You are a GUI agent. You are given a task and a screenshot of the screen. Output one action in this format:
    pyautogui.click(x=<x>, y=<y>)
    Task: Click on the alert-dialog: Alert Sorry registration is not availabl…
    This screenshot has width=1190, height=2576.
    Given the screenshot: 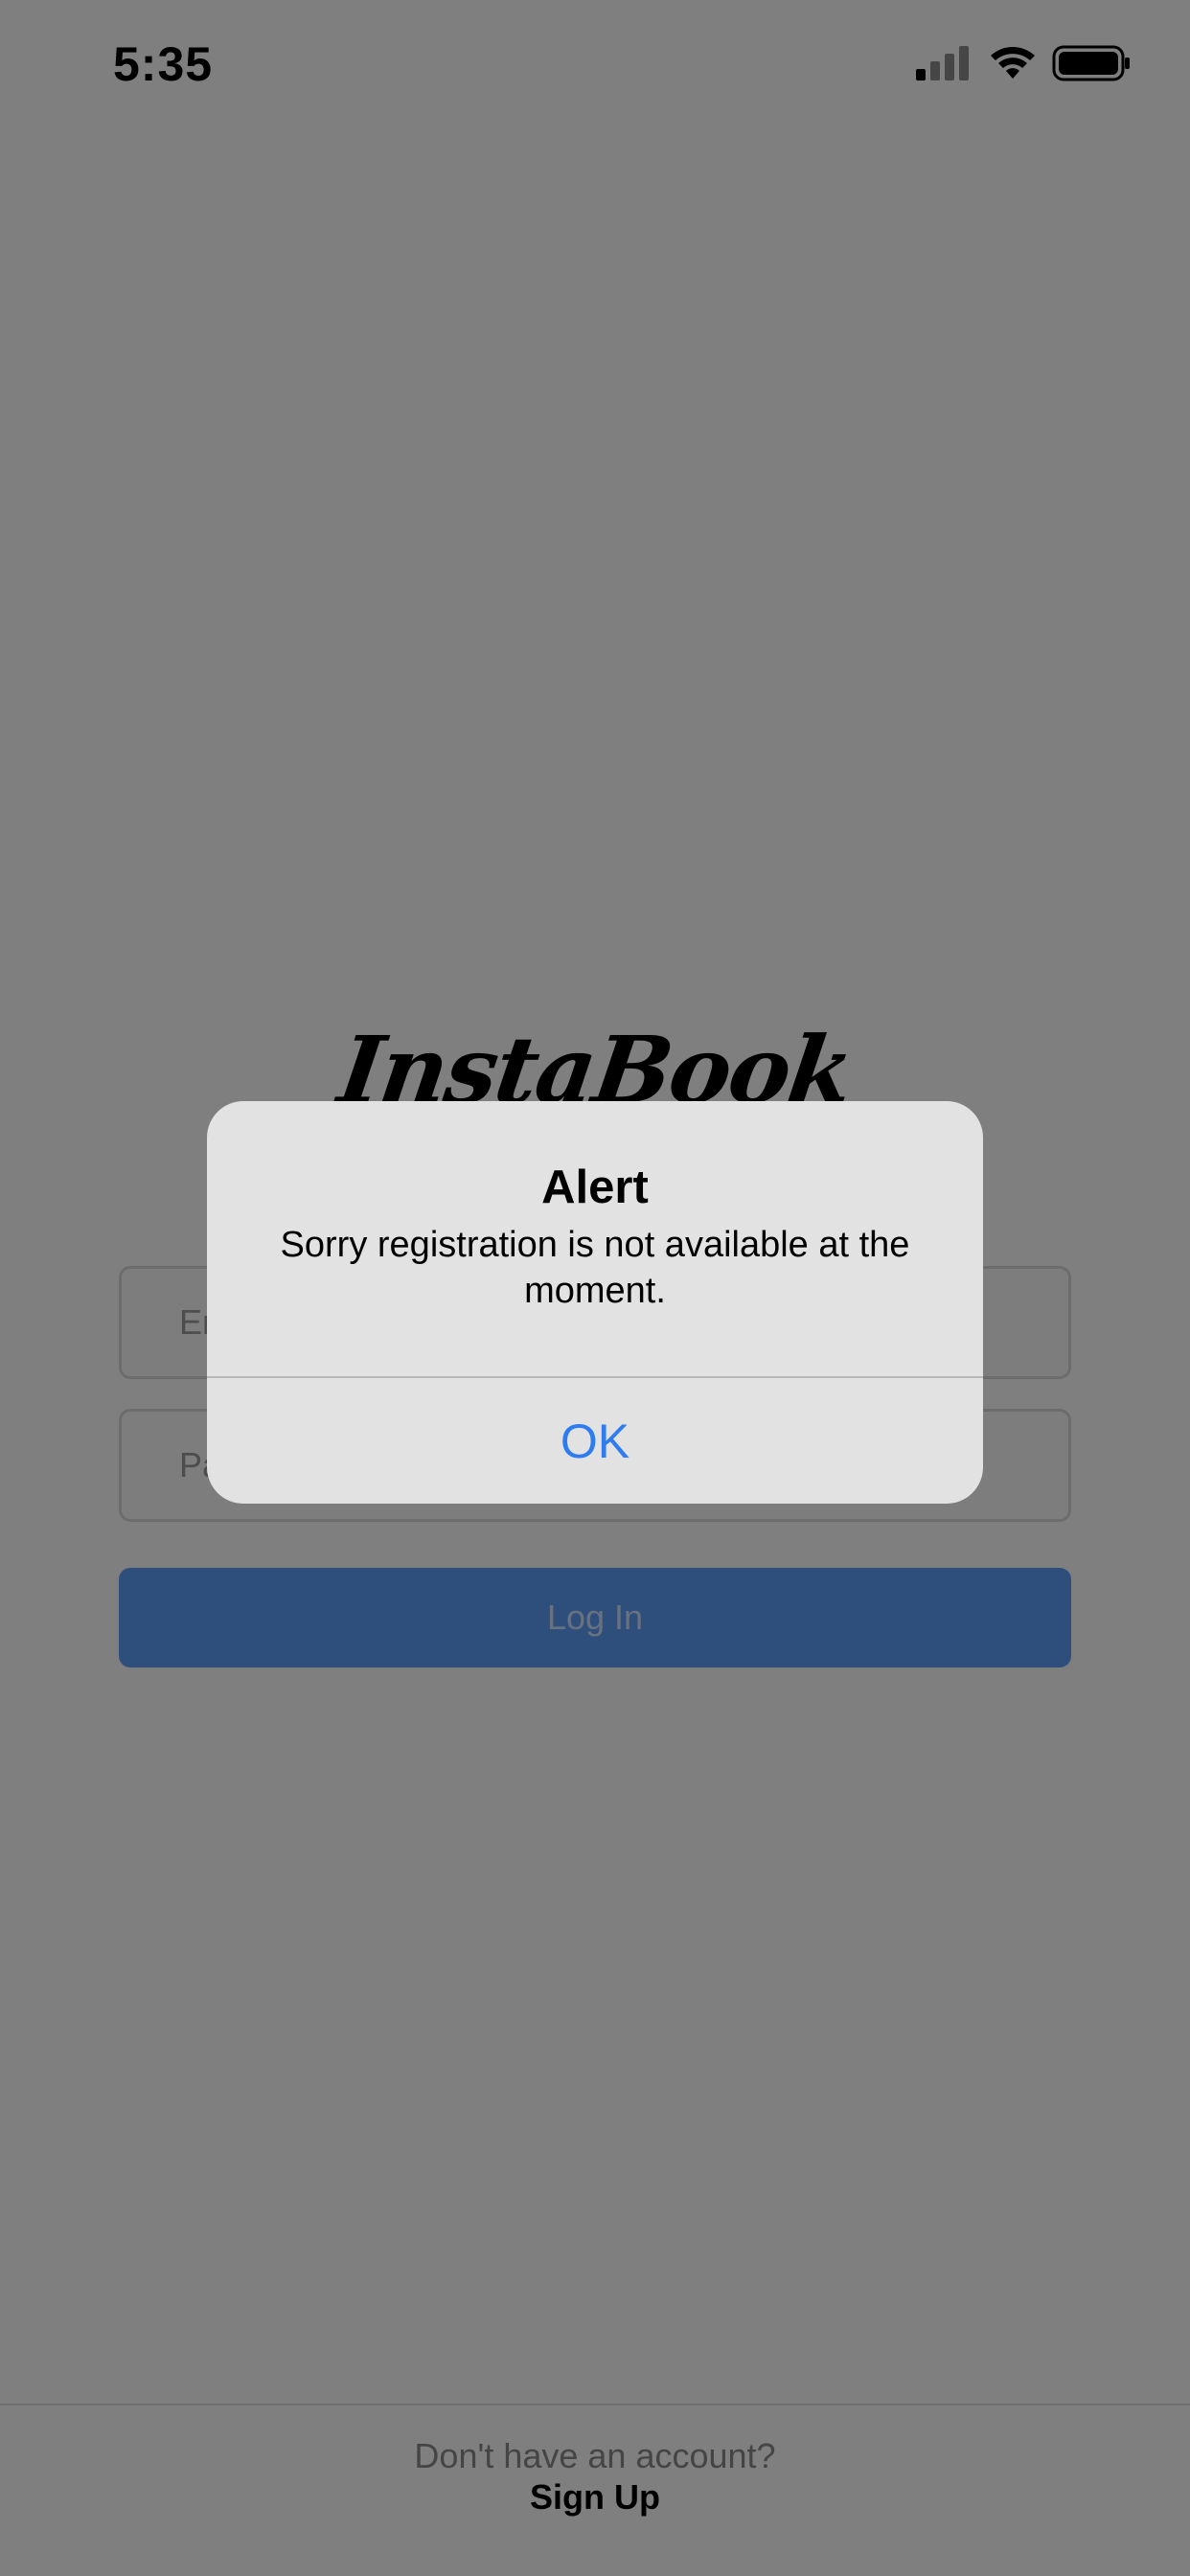 What is the action you would take?
    pyautogui.click(x=595, y=1302)
    